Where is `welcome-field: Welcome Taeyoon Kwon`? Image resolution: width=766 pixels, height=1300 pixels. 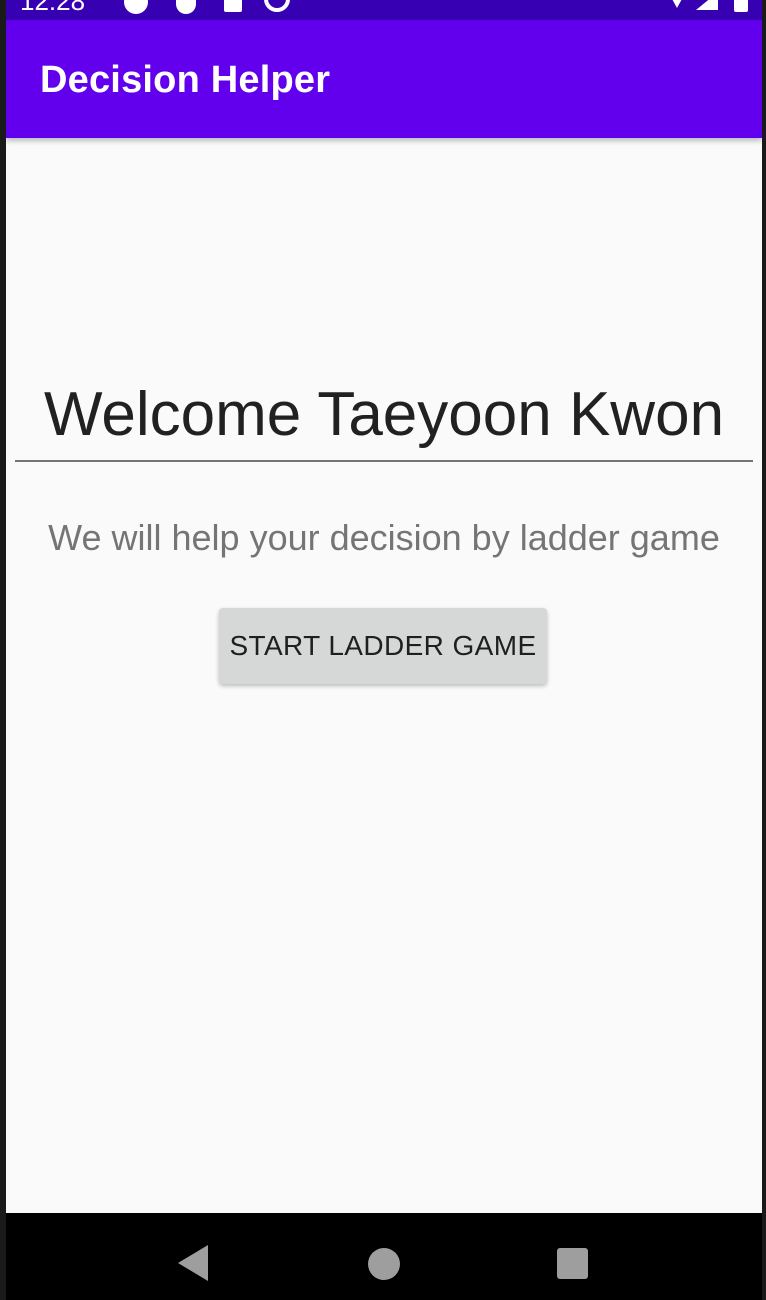
welcome-field: Welcome Taeyoon Kwon is located at coordinates (384, 419).